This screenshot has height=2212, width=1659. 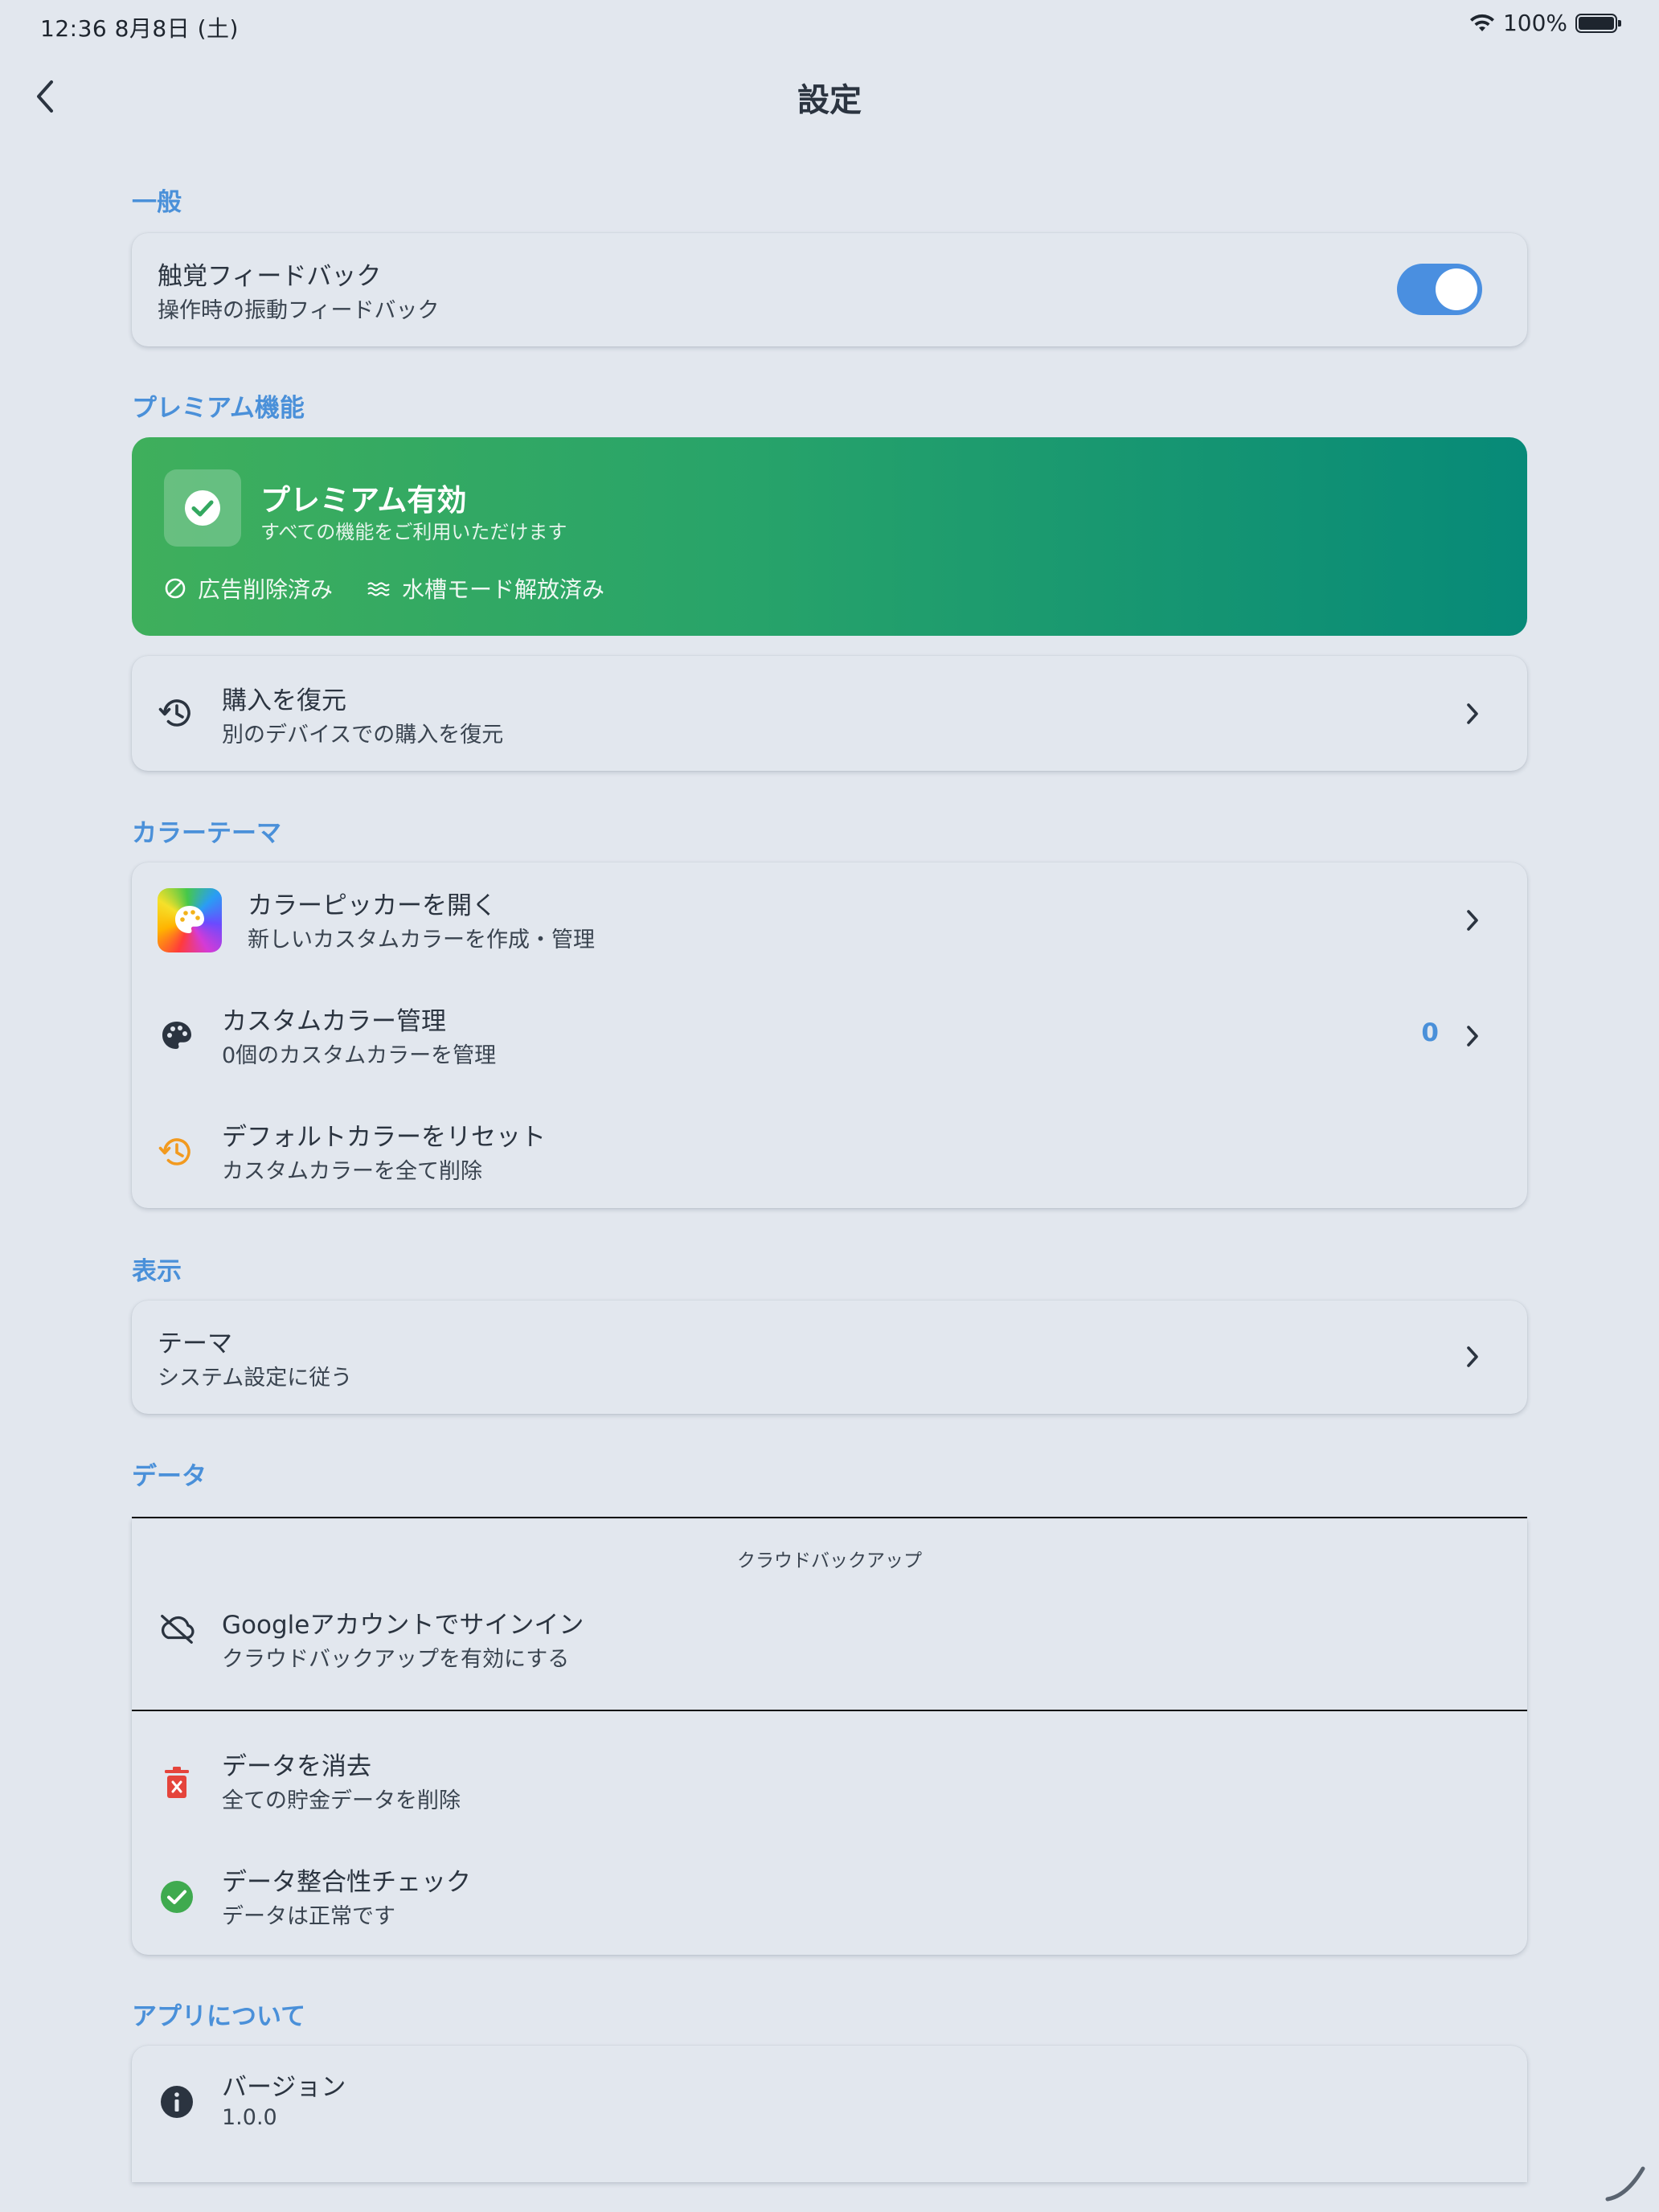 What do you see at coordinates (1534, 23) in the screenshot?
I see `battery-percent: 100%` at bounding box center [1534, 23].